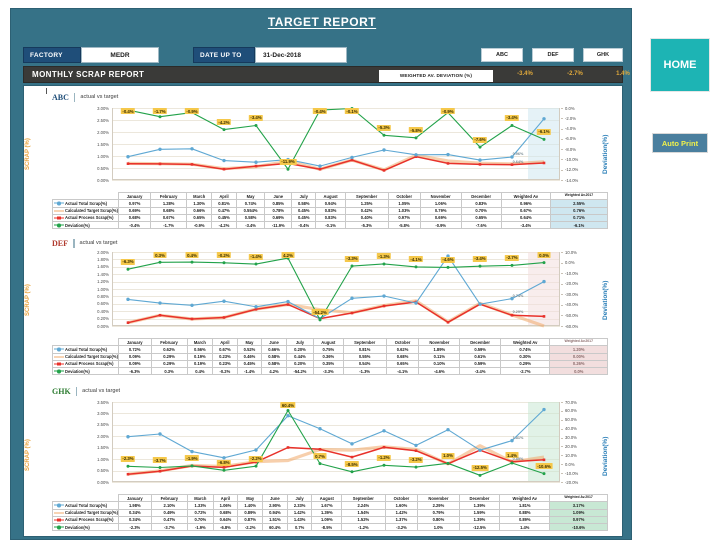 Image resolution: width=720 pixels, height=548 pixels. I want to click on table-cell: 1.06%, so click(225, 505).